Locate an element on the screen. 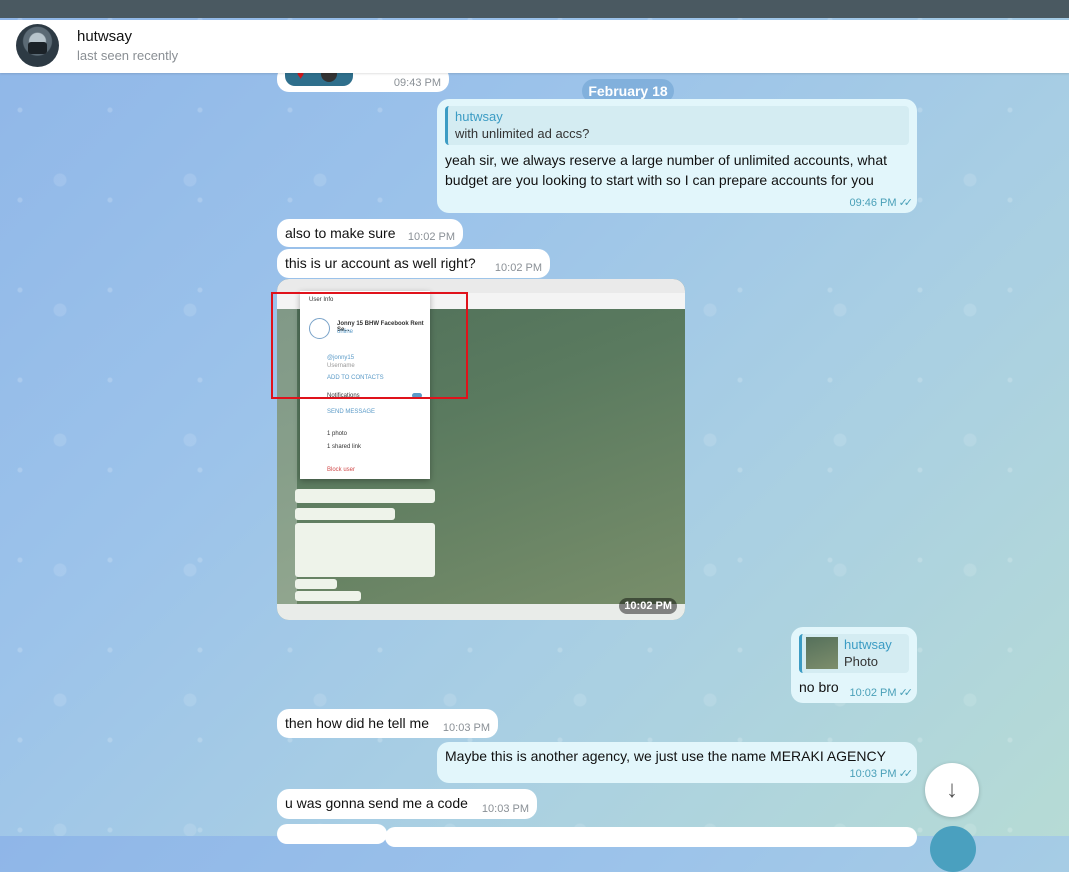  window-top-bar is located at coordinates (534, 9).